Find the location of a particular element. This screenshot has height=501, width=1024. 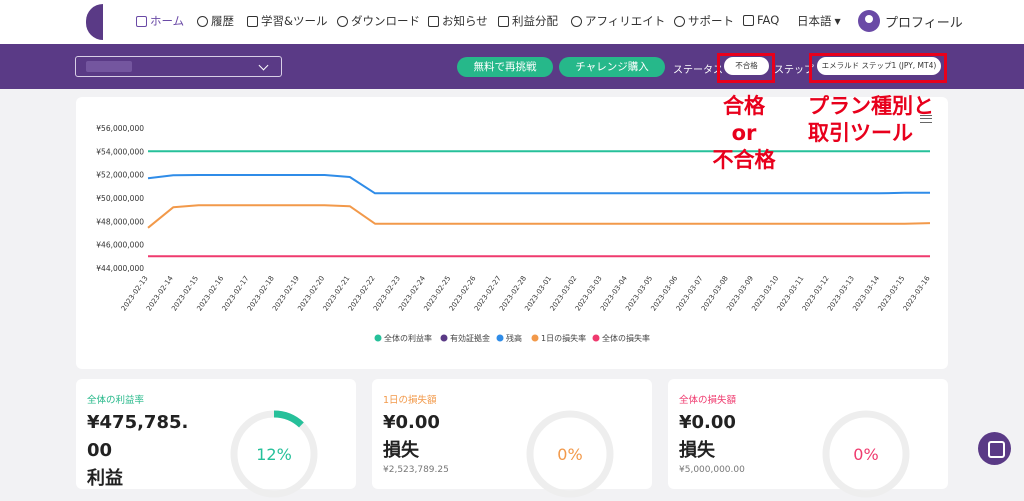

card-total-profit: 全体の利益率 ¥475,785. 00 利益 12% is located at coordinates (216, 438).